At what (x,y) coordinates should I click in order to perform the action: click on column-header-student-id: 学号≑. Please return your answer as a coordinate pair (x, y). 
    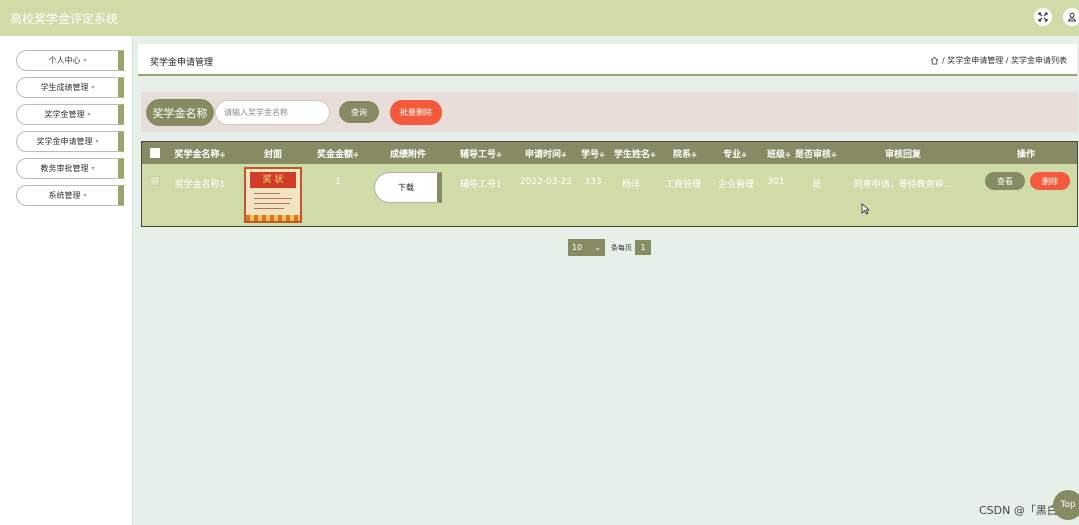
    Looking at the image, I should click on (593, 153).